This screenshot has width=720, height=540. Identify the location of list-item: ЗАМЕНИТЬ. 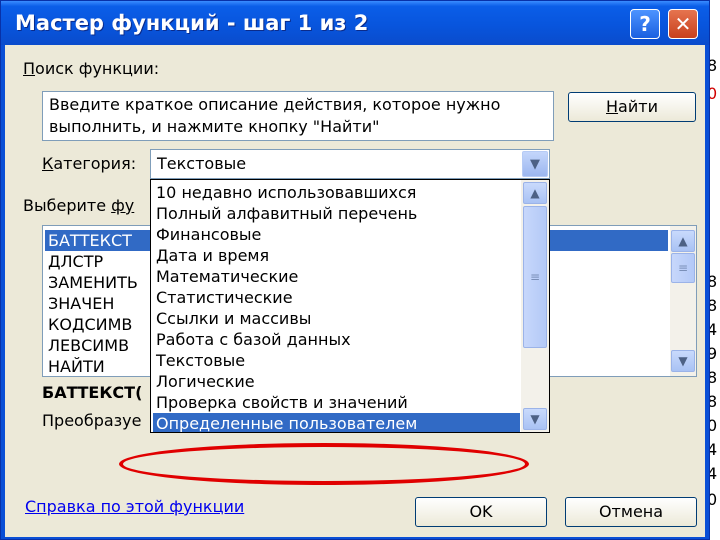
(93, 282).